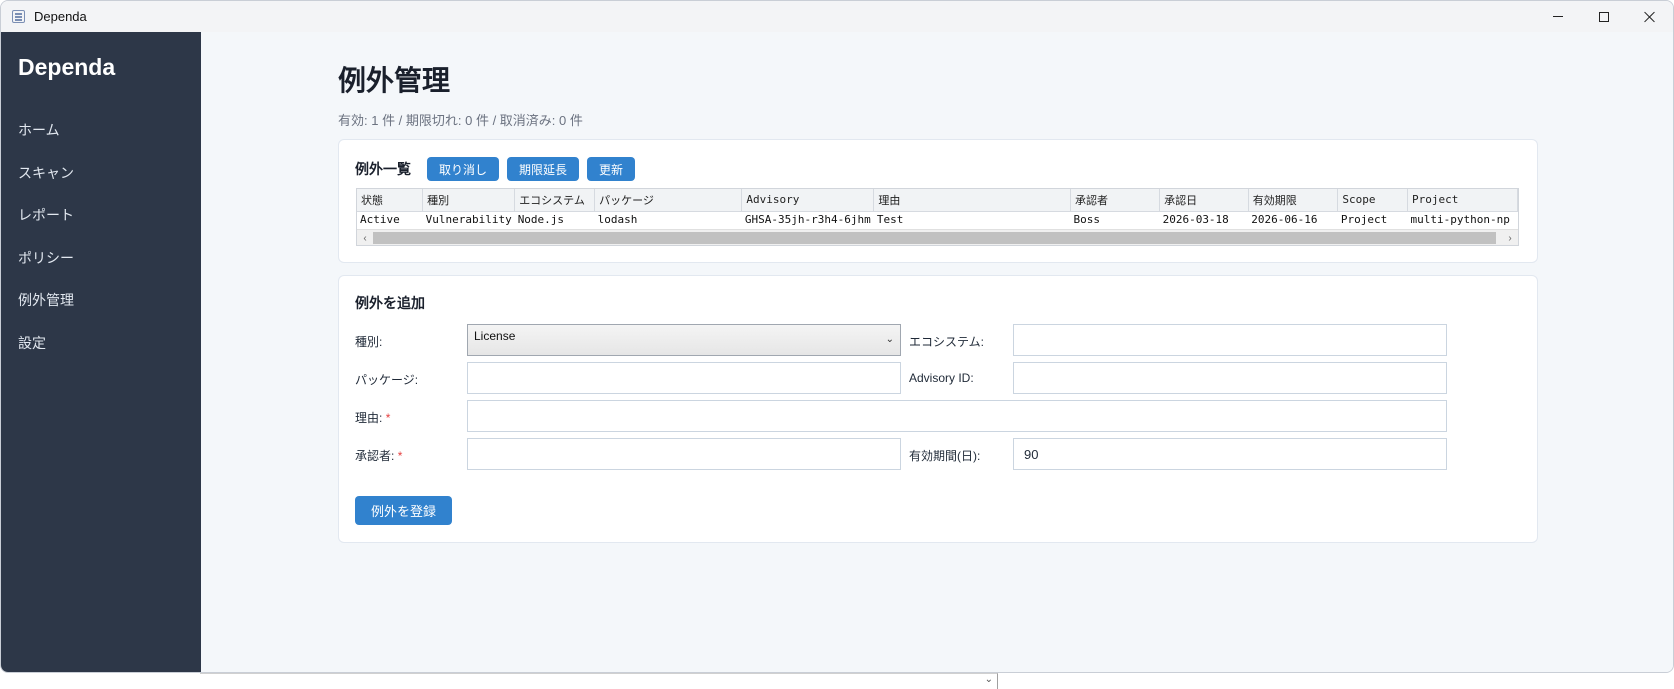 The height and width of the screenshot is (689, 1674). What do you see at coordinates (1230, 378) in the screenshot?
I see `advisory-id-input` at bounding box center [1230, 378].